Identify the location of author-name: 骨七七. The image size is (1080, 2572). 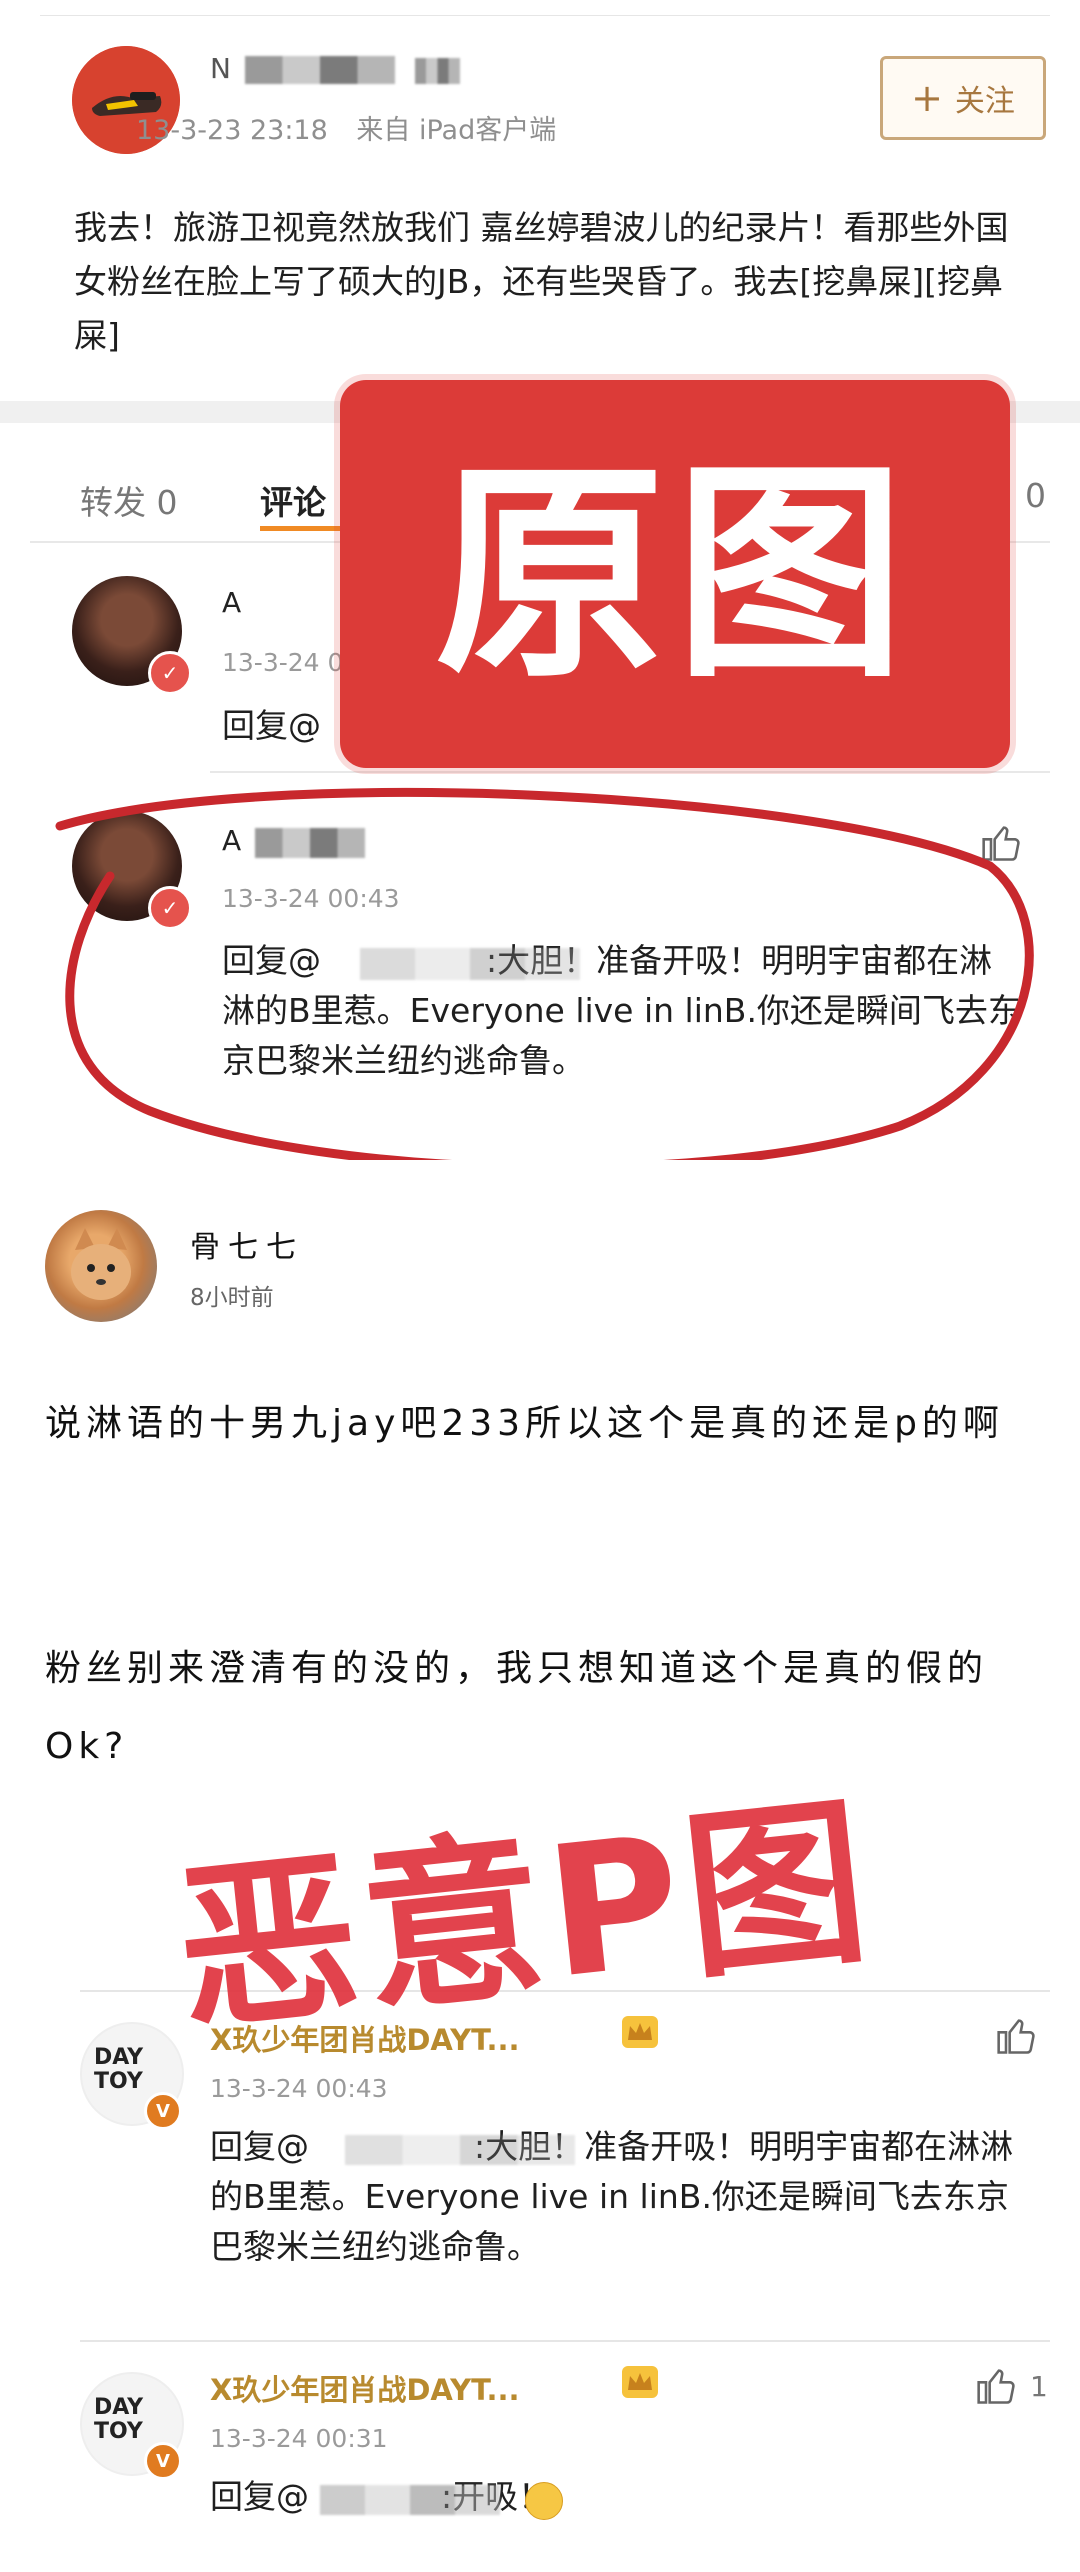
(247, 1244).